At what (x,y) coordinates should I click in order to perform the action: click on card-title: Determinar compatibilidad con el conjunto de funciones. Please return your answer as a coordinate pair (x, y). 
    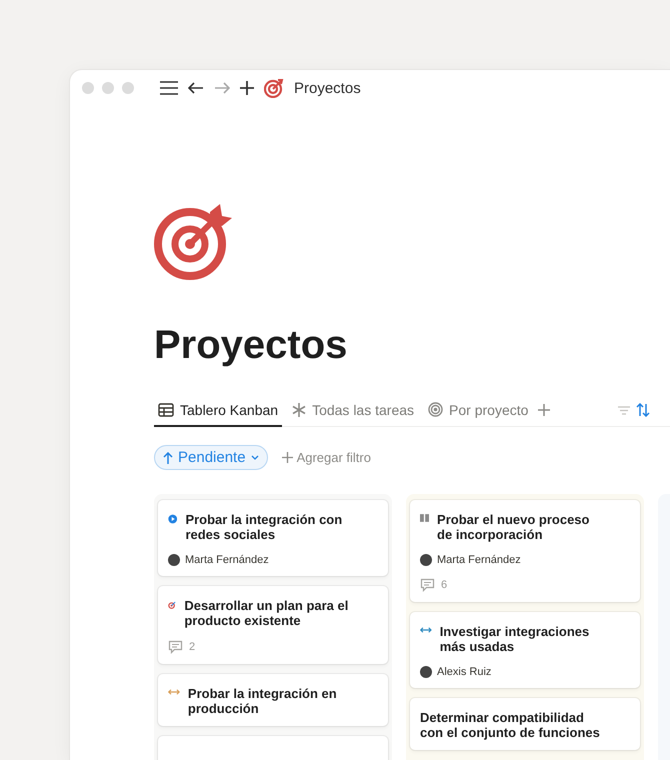
    Looking at the image, I should click on (510, 725).